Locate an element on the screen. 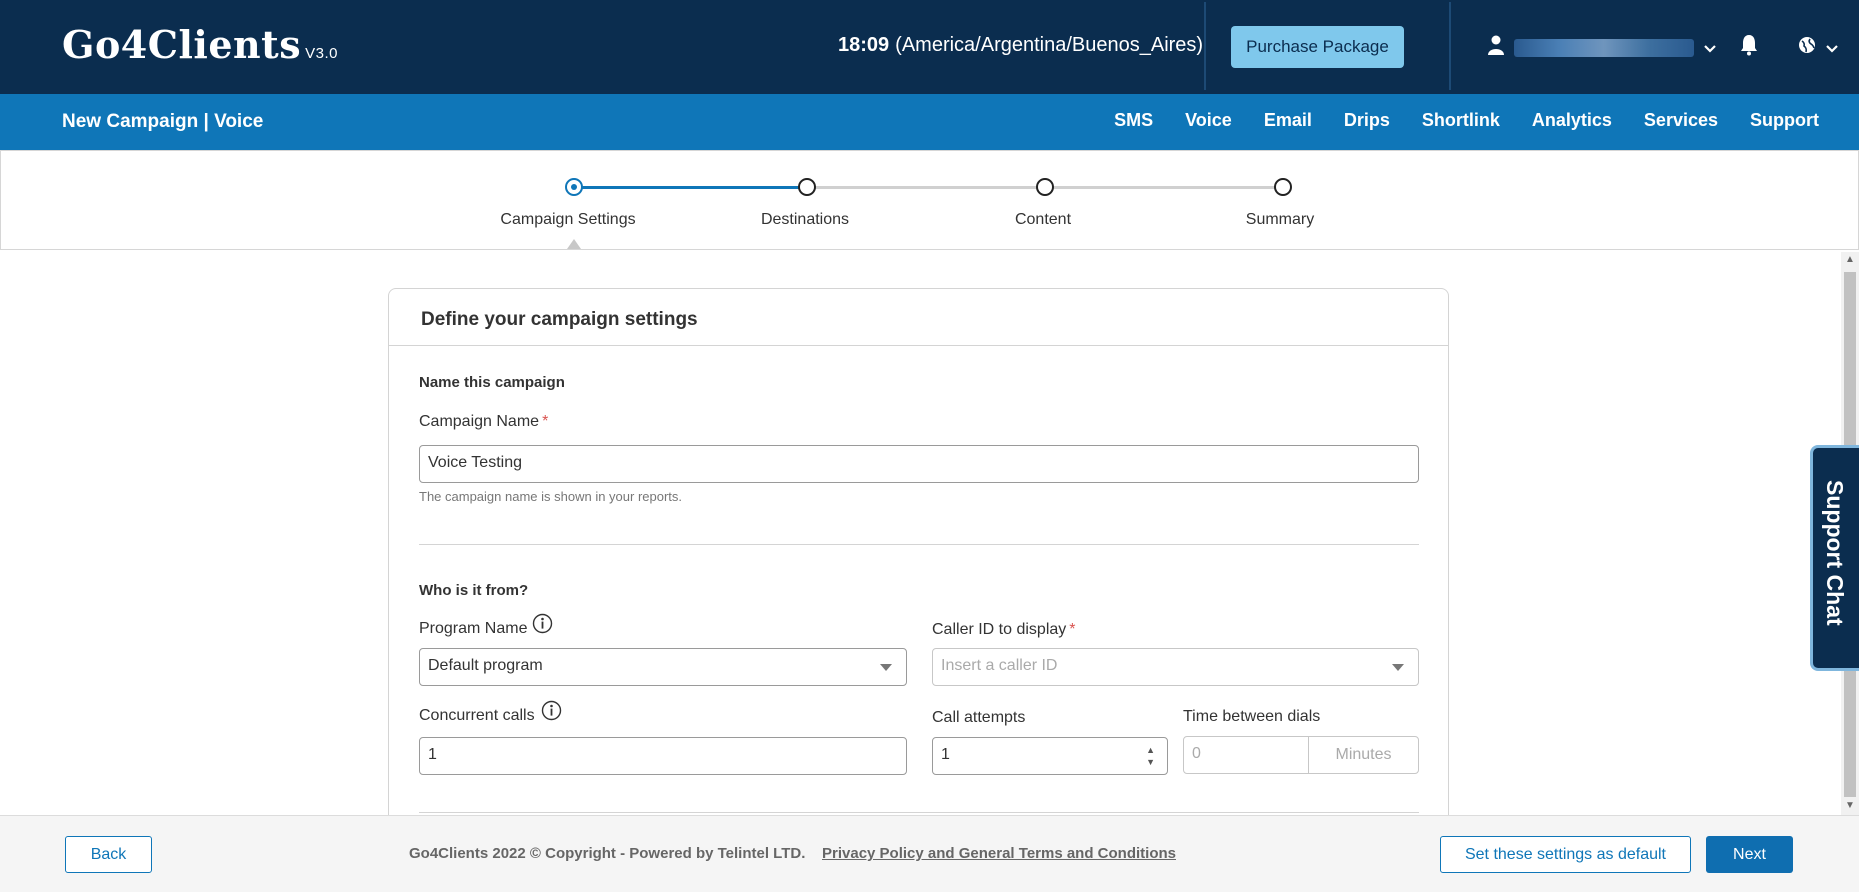 The image size is (1859, 892). nav-item-analytics: Analytics is located at coordinates (1572, 120).